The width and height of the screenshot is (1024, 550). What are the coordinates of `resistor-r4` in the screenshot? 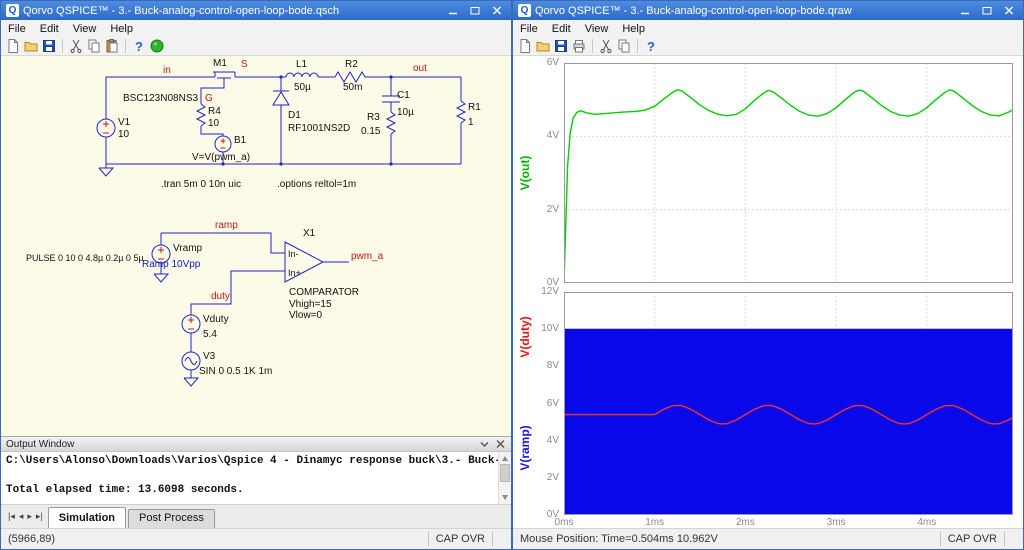 It's located at (201, 115).